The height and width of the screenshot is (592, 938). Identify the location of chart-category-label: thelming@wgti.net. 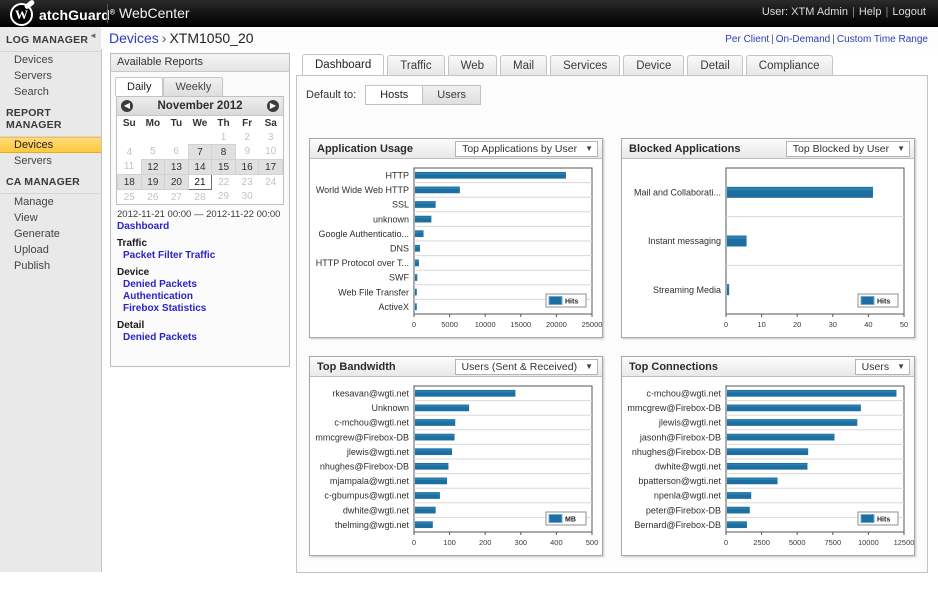
(372, 525).